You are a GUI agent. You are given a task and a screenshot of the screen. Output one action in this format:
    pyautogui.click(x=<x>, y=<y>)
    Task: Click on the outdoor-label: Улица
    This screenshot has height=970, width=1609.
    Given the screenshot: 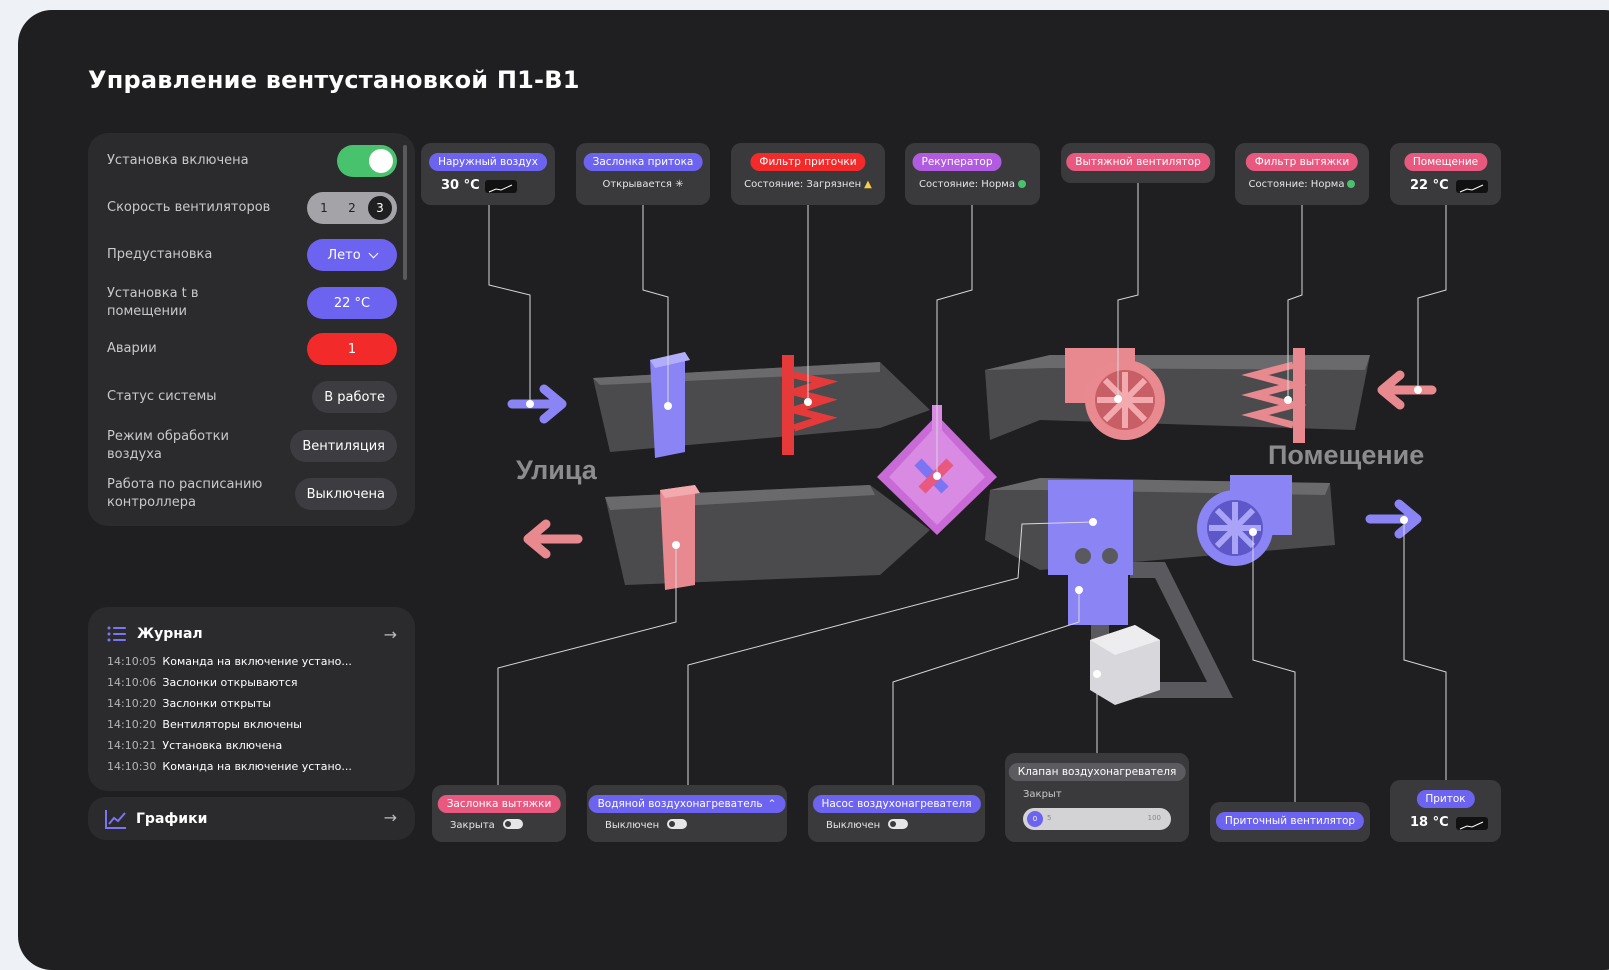 What is the action you would take?
    pyautogui.click(x=556, y=470)
    